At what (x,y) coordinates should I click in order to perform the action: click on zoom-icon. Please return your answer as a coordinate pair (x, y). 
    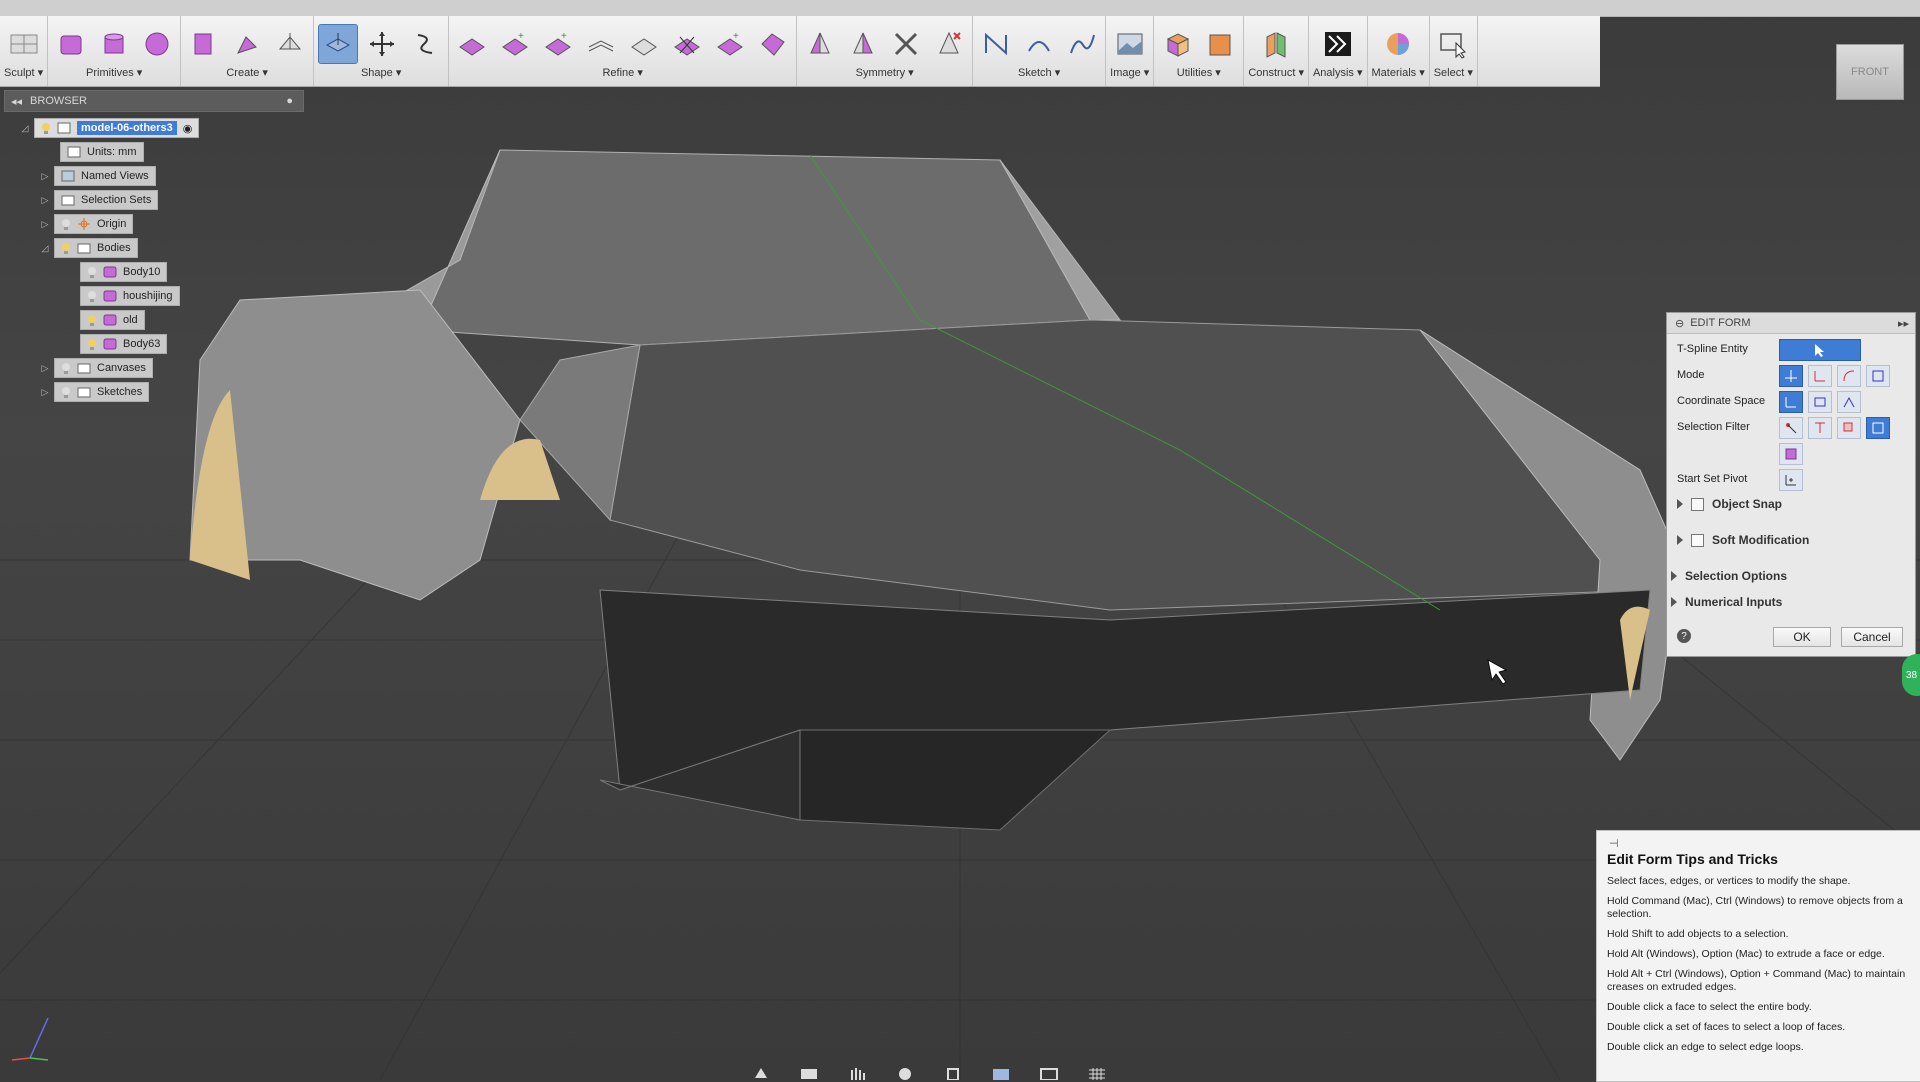
    Looking at the image, I should click on (905, 1073).